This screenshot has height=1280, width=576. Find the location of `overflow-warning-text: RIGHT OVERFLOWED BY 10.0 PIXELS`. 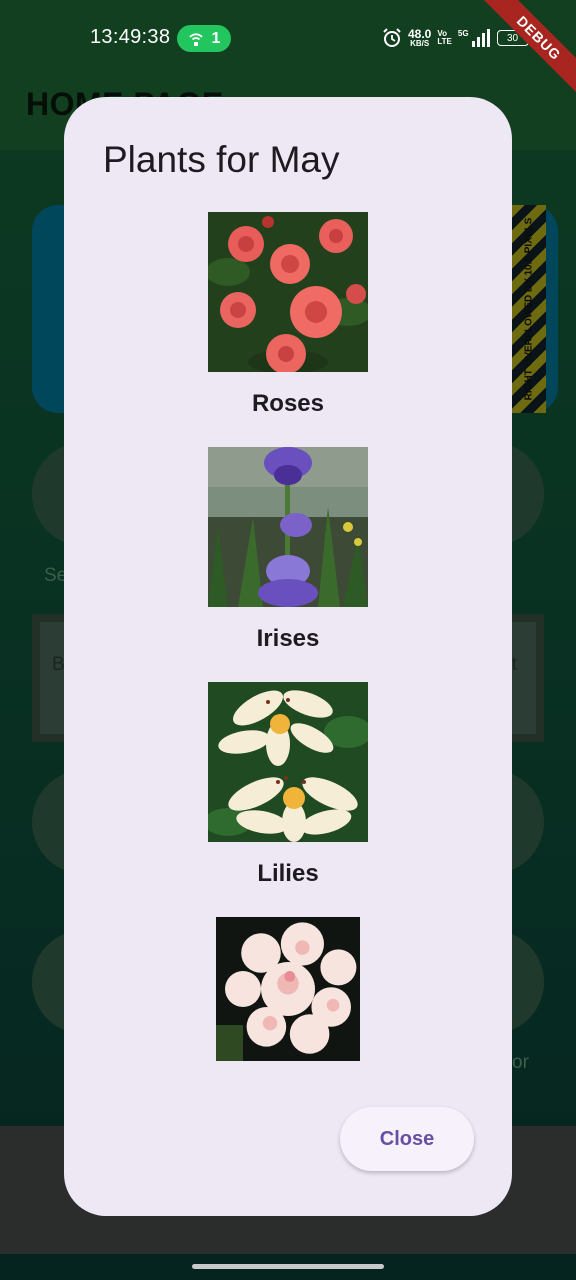

overflow-warning-text: RIGHT OVERFLOWED BY 10.0 PIXELS is located at coordinates (529, 309).